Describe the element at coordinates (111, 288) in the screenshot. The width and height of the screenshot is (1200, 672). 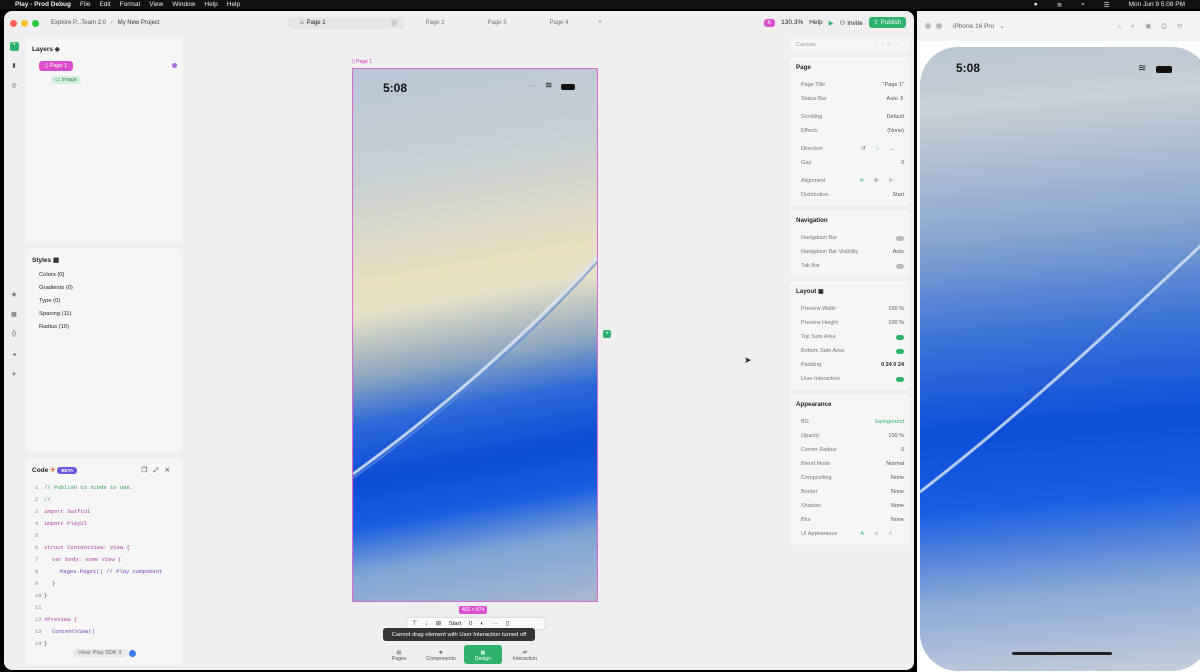
I see `style-gradients: Gradients (0)` at that location.